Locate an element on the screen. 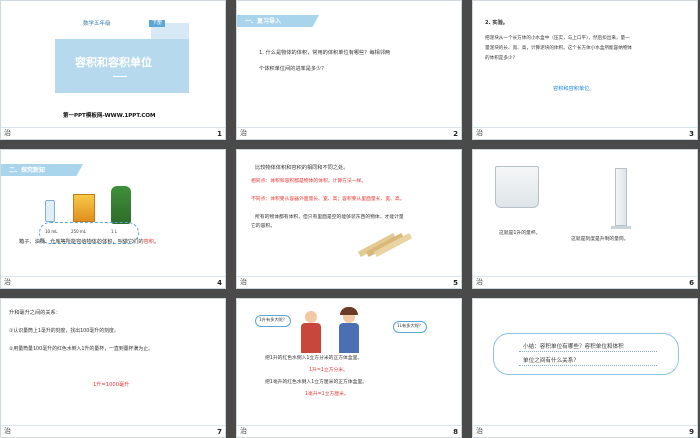 The image size is (700, 438). result-line-1: 1升=1立方分米。 is located at coordinates (328, 370).